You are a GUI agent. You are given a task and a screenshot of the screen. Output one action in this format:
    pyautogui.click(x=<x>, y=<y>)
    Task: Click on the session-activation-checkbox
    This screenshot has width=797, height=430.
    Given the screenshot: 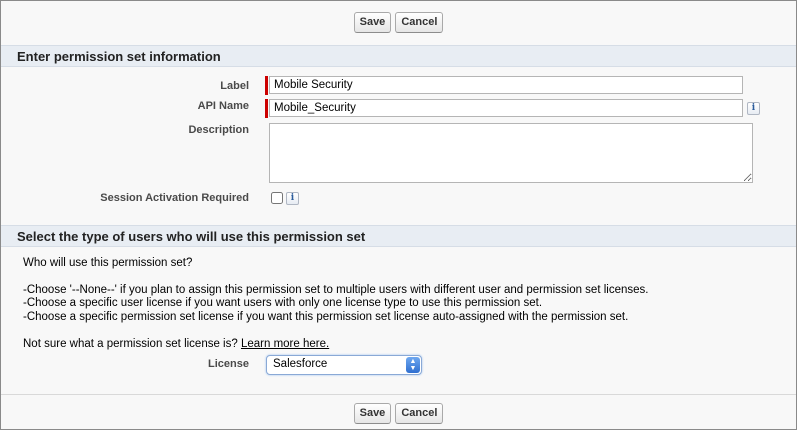 What is the action you would take?
    pyautogui.click(x=277, y=198)
    